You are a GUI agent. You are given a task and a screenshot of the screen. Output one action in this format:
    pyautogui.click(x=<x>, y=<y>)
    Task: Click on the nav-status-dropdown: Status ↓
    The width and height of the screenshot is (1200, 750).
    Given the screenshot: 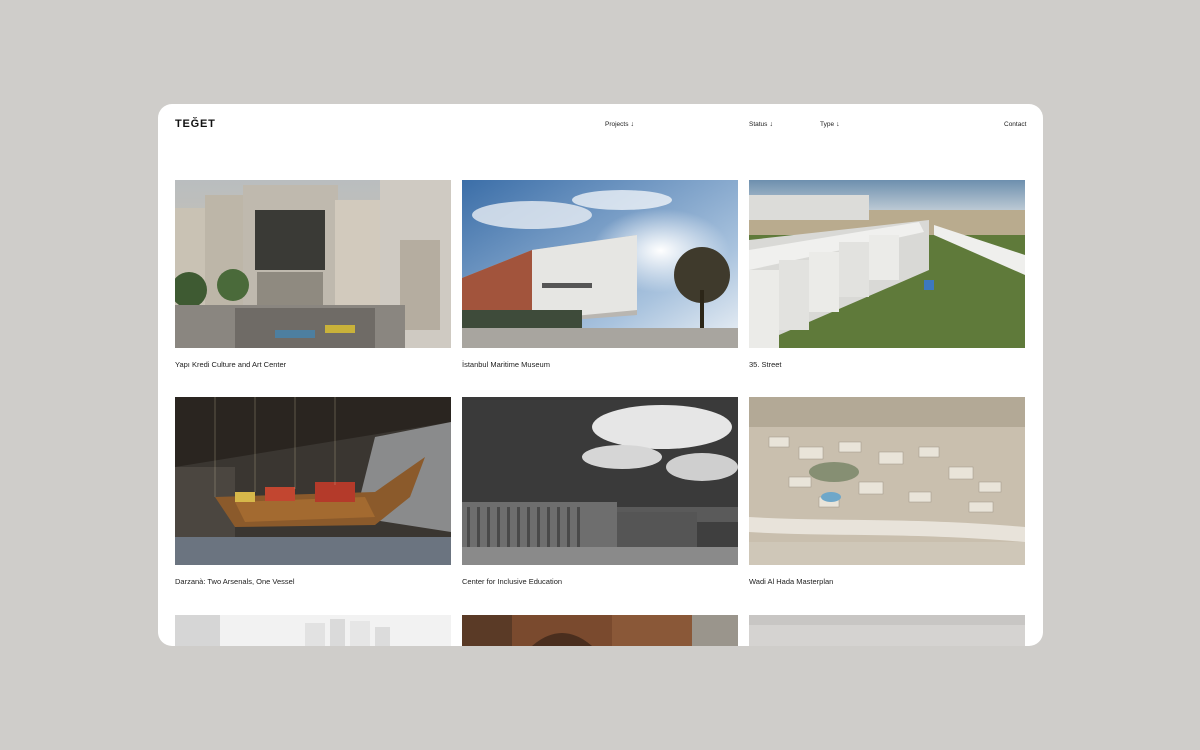 What is the action you would take?
    pyautogui.click(x=761, y=124)
    